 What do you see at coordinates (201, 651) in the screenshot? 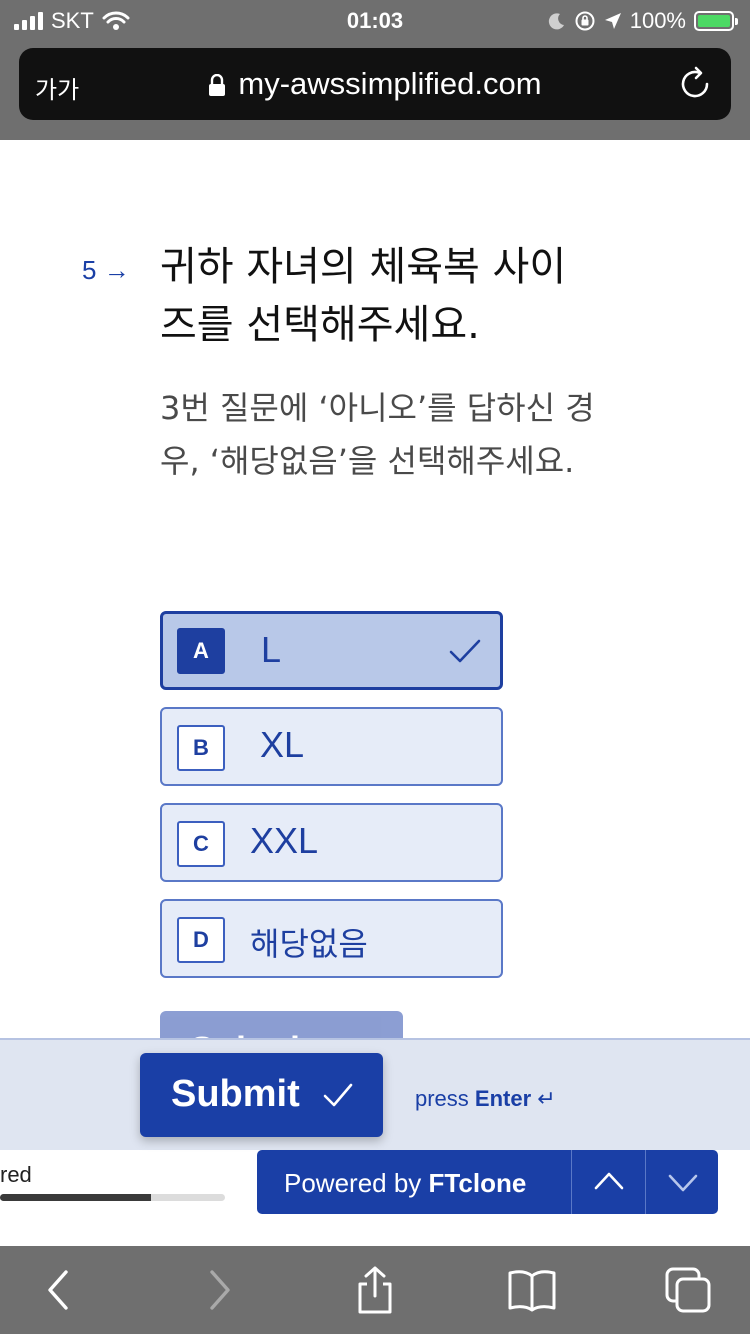
I see `choice-key: A` at bounding box center [201, 651].